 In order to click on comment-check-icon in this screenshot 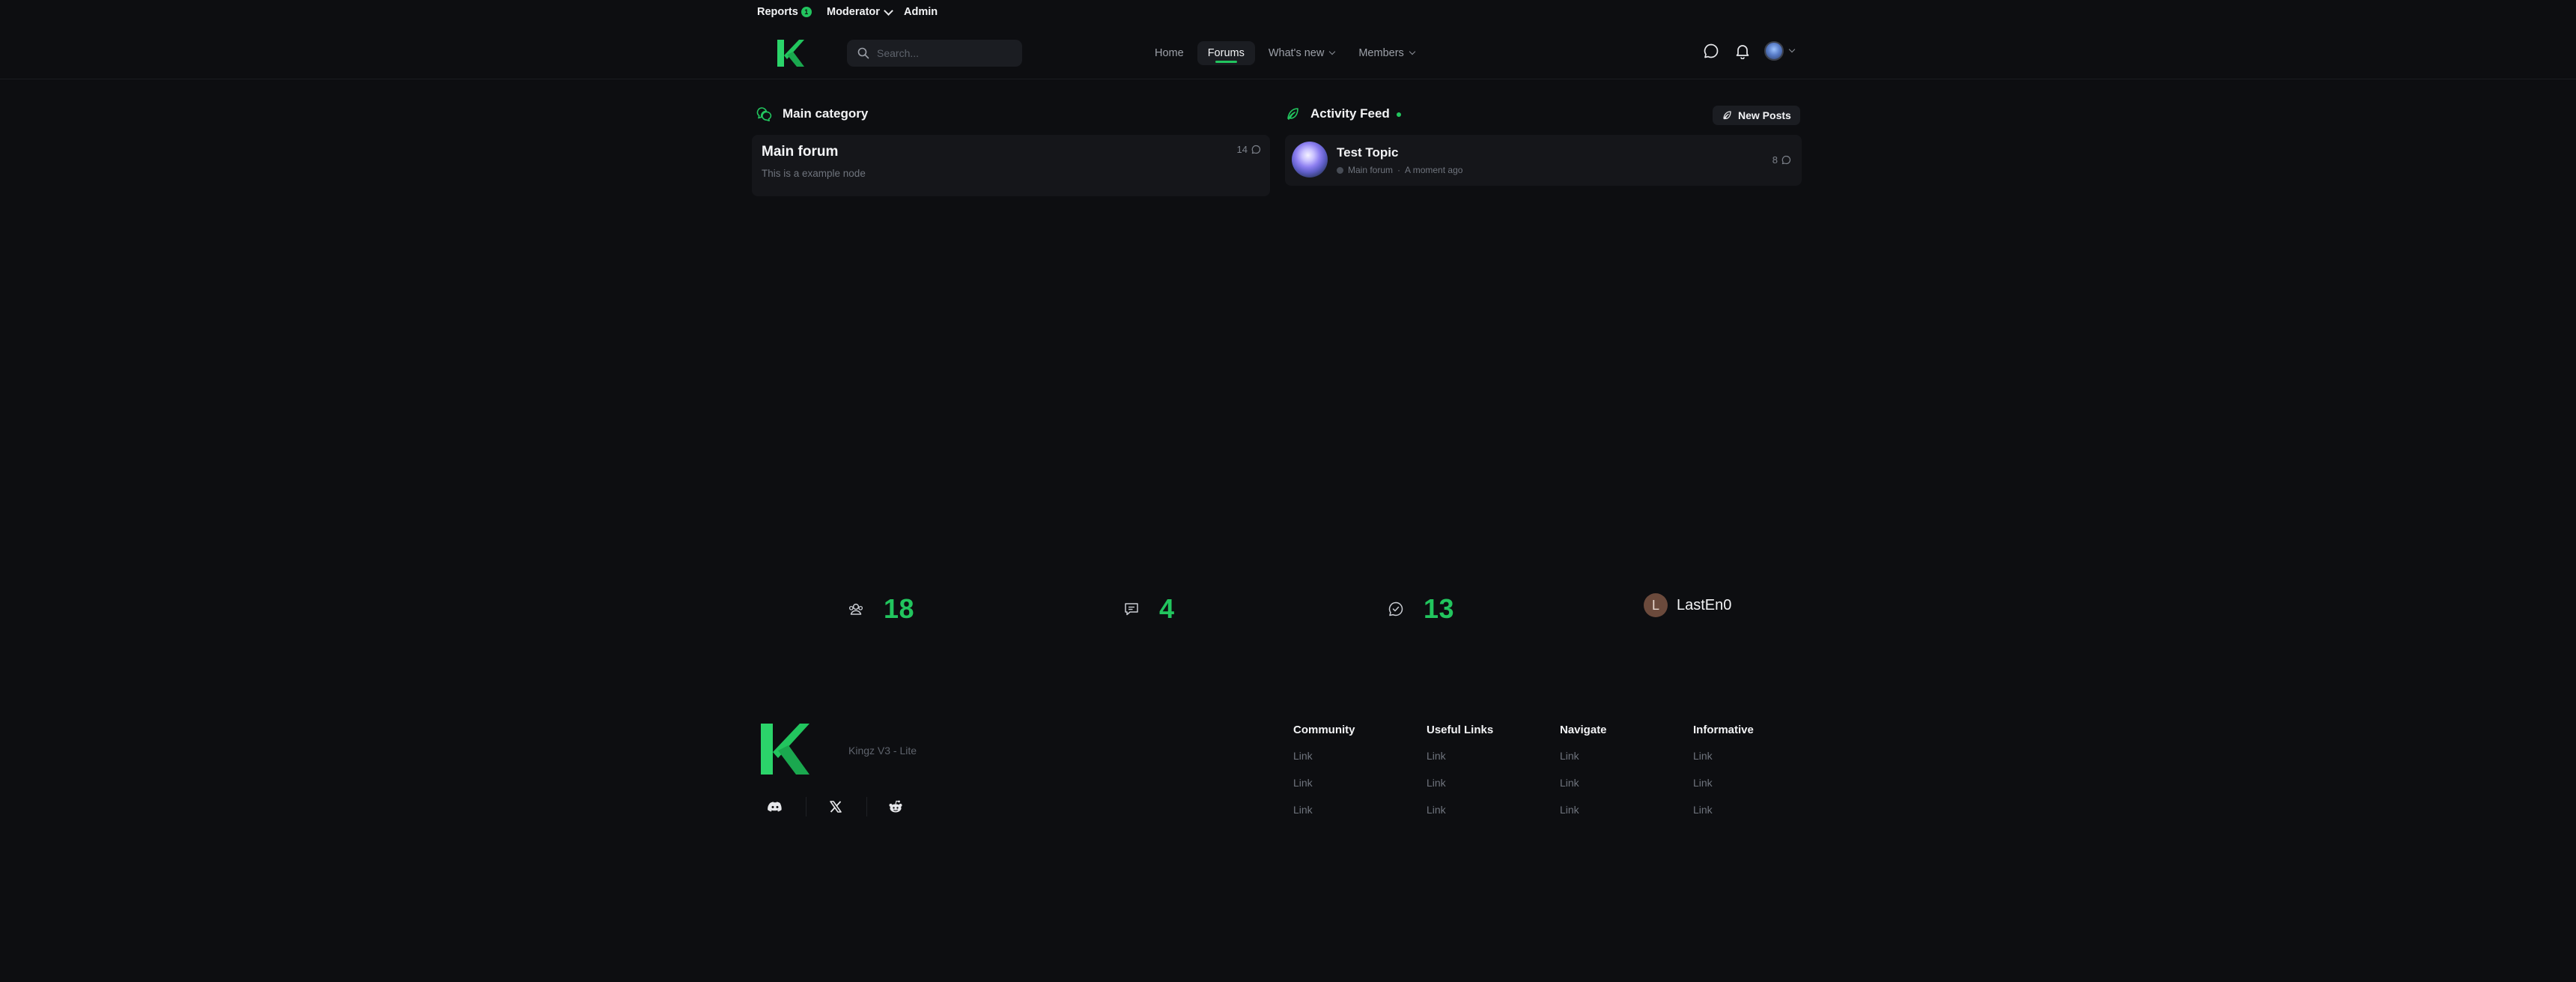, I will do `click(1395, 608)`.